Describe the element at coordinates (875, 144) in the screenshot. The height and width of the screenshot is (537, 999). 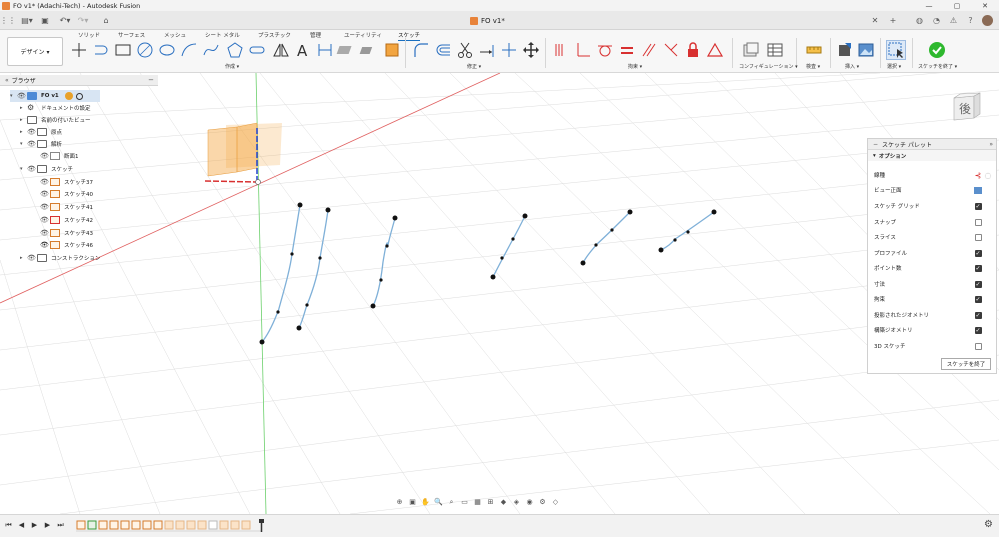
I see `collapse-icon: −` at that location.